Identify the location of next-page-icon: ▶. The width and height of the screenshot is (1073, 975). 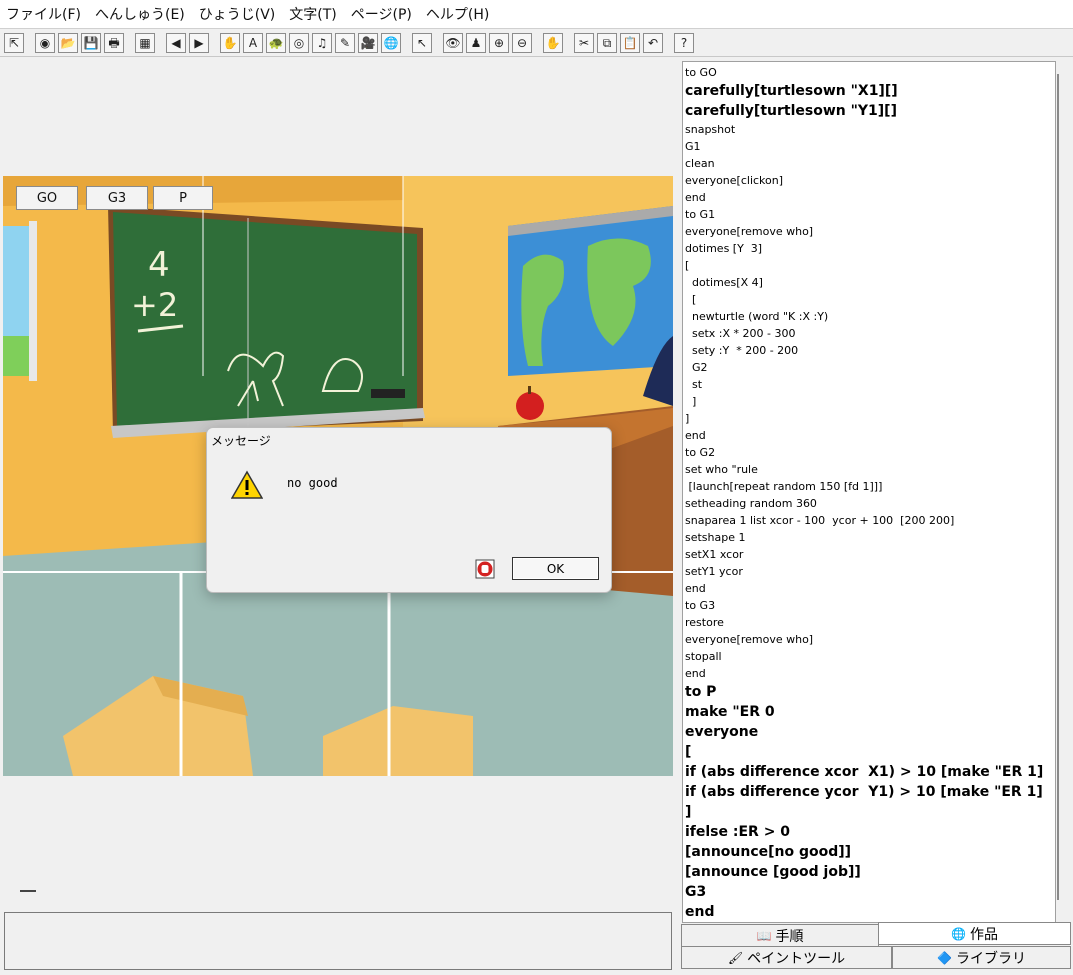
(199, 42).